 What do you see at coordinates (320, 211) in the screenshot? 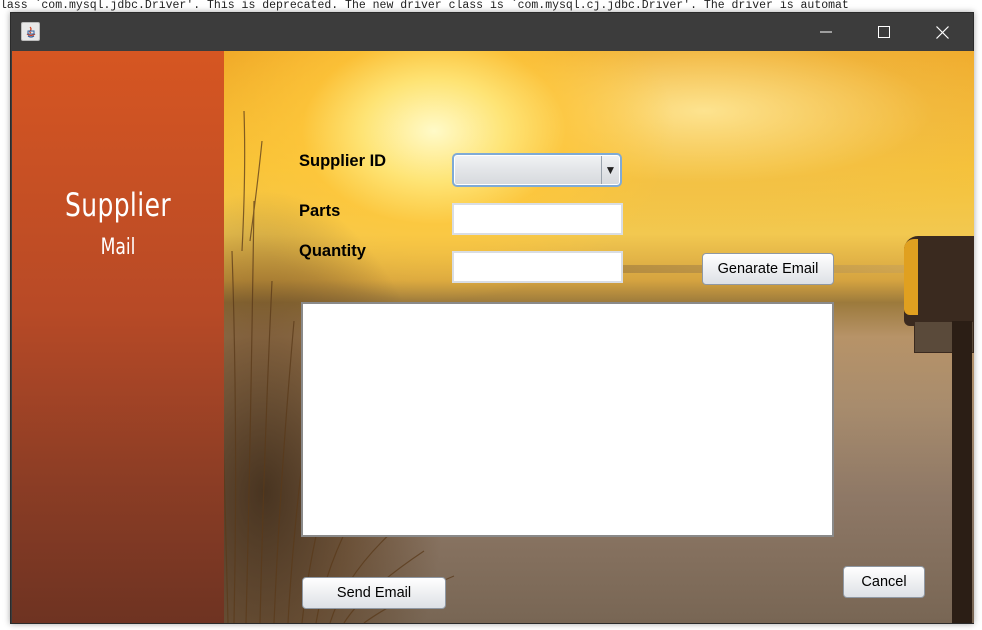
I see `parts-label: Parts` at bounding box center [320, 211].